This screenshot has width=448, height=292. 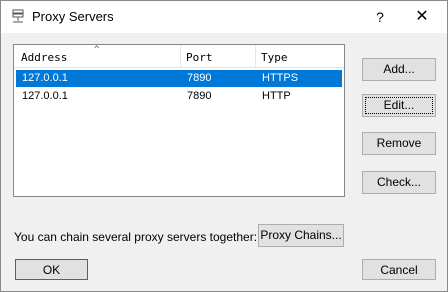 What do you see at coordinates (51, 269) in the screenshot?
I see `ok-button: OK` at bounding box center [51, 269].